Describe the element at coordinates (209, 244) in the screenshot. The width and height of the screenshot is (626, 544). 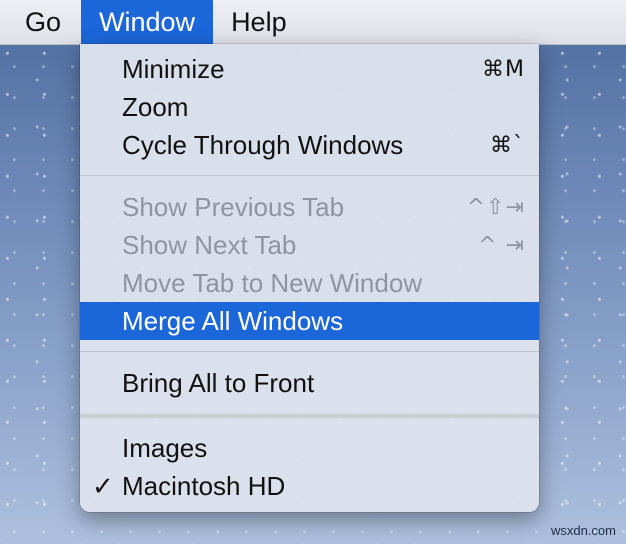
I see `menu-item-label: Show Next Tab` at that location.